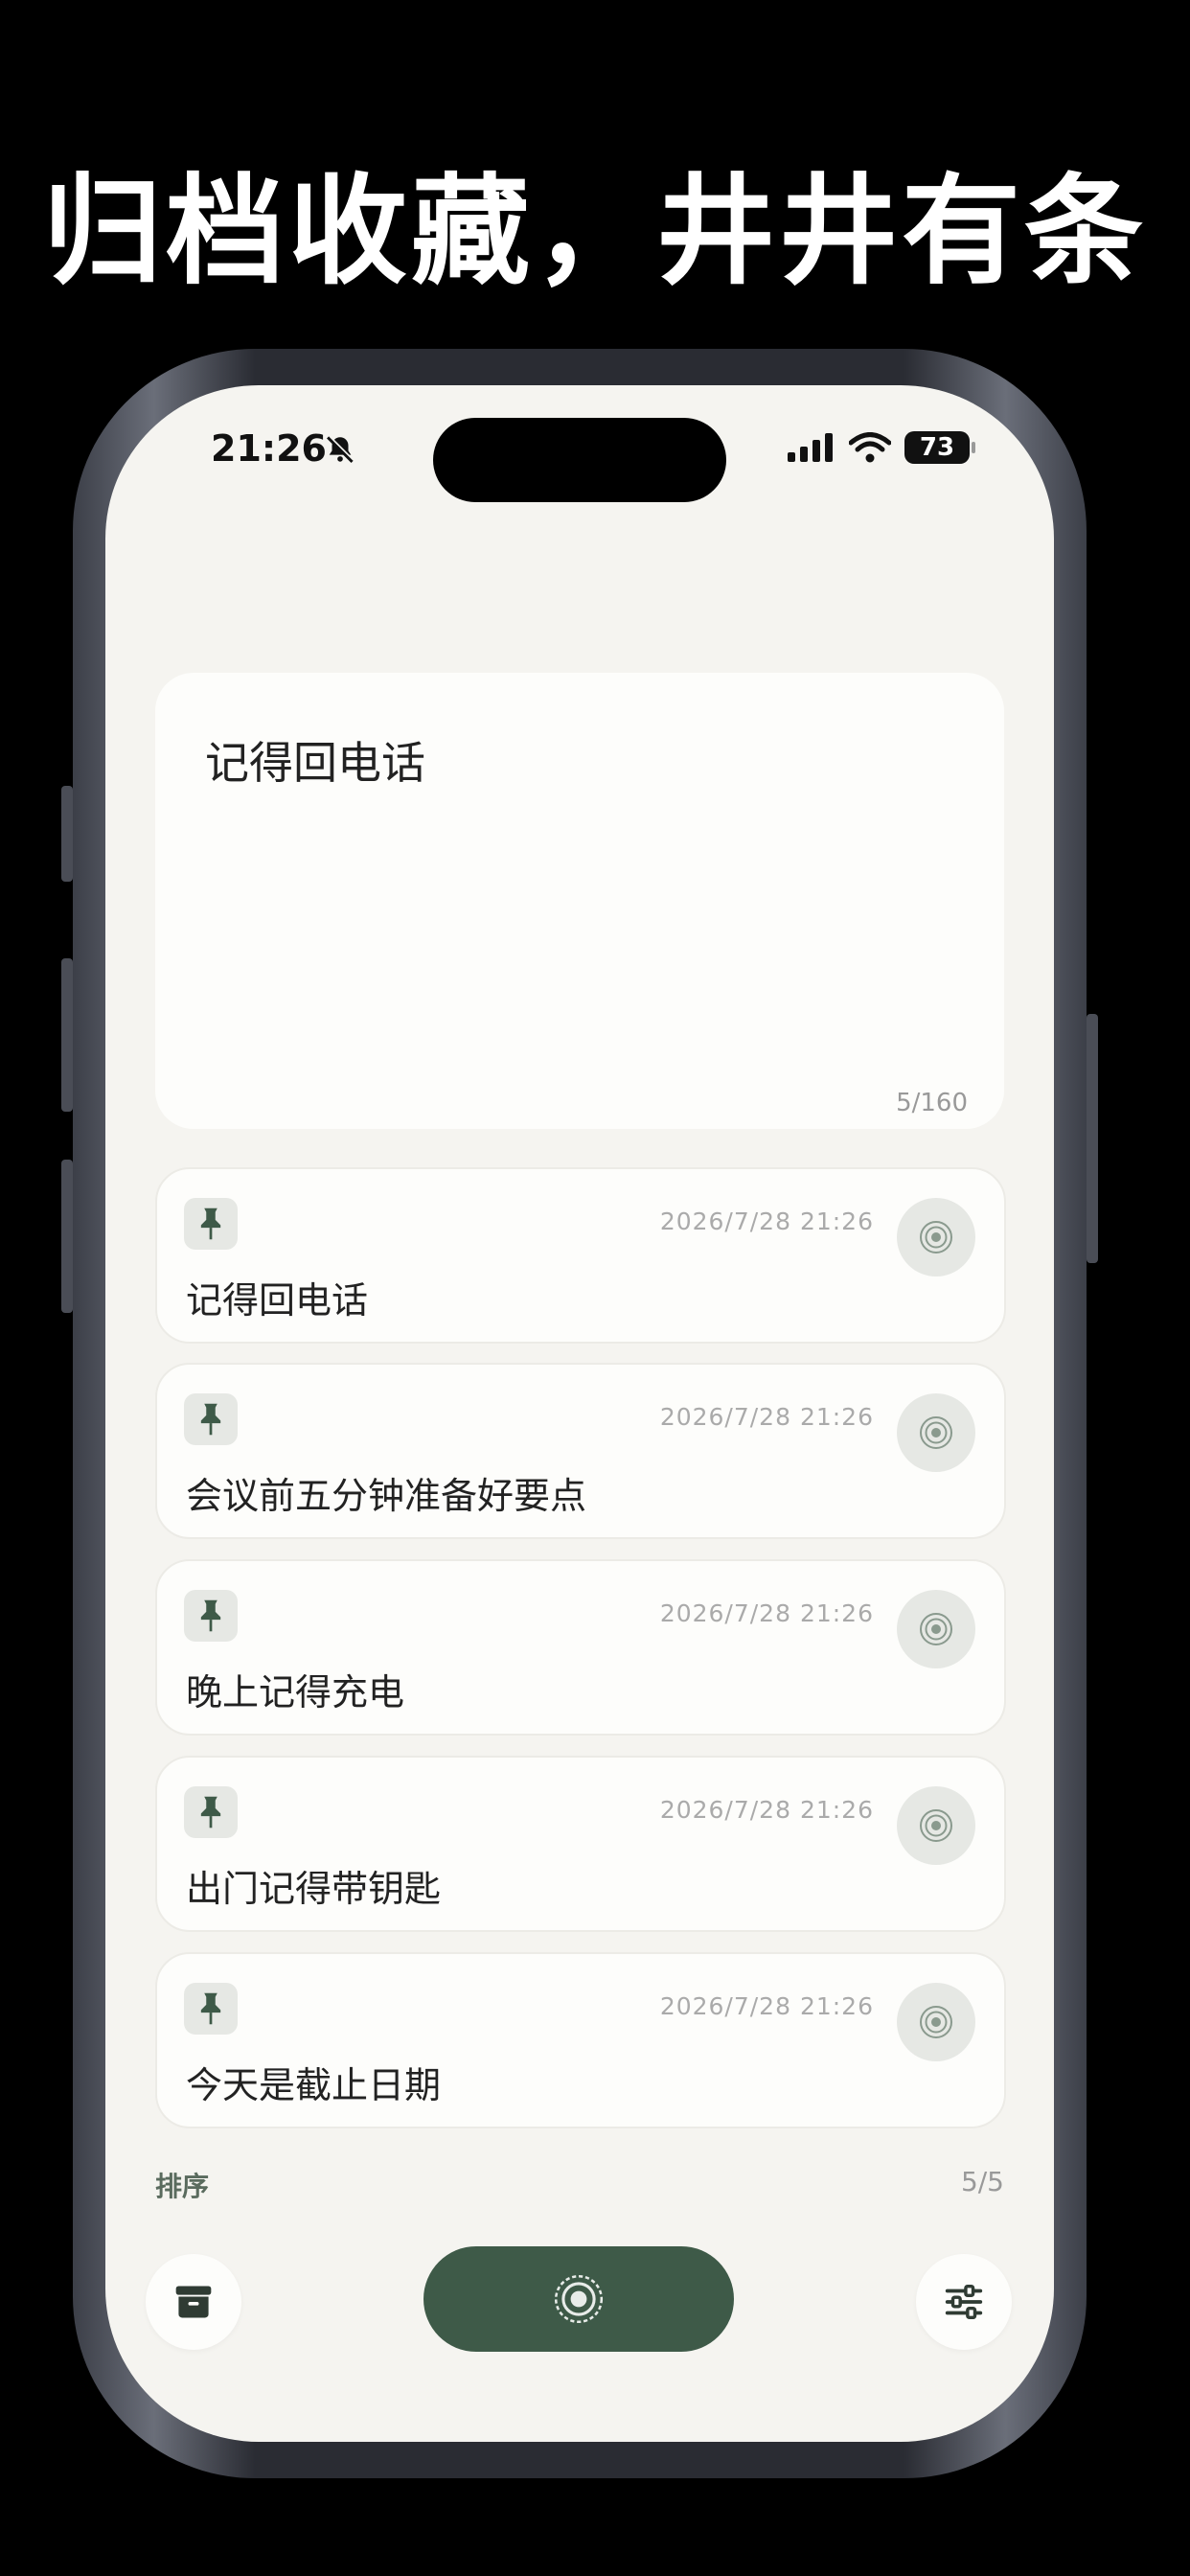 The image size is (1190, 2576). What do you see at coordinates (295, 1692) in the screenshot?
I see `note-text: 晚上记得充电` at bounding box center [295, 1692].